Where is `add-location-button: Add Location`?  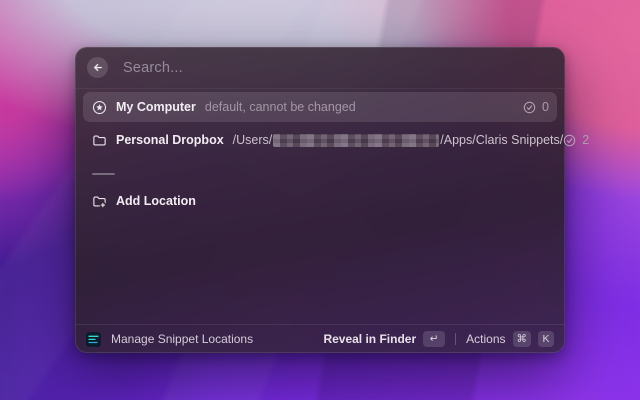 add-location-button: Add Location is located at coordinates (320, 201).